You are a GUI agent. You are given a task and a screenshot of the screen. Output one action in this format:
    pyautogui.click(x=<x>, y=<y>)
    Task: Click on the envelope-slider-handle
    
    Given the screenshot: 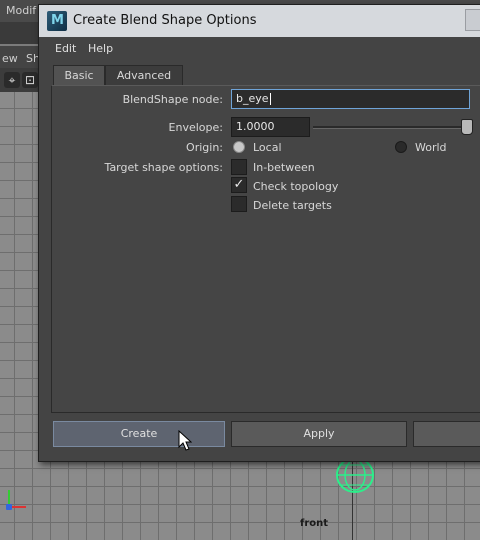 What is the action you would take?
    pyautogui.click(x=467, y=127)
    